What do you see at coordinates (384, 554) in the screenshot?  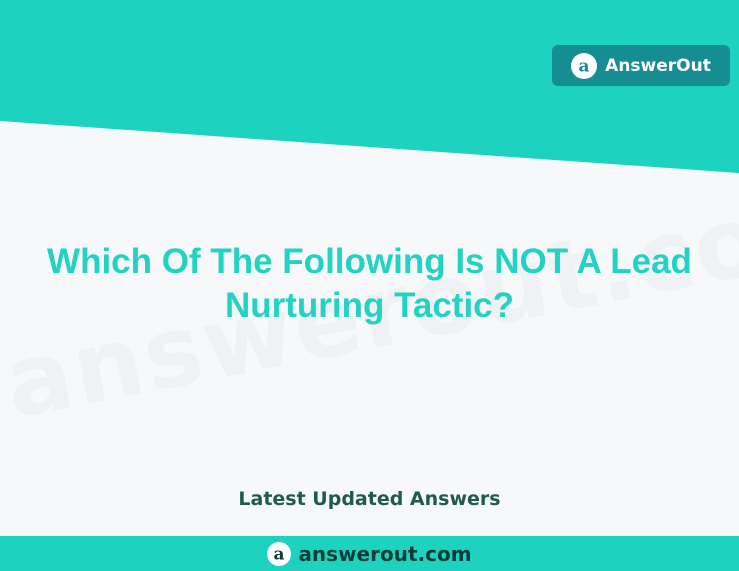 I see `footer-domain-link: answerout.com` at bounding box center [384, 554].